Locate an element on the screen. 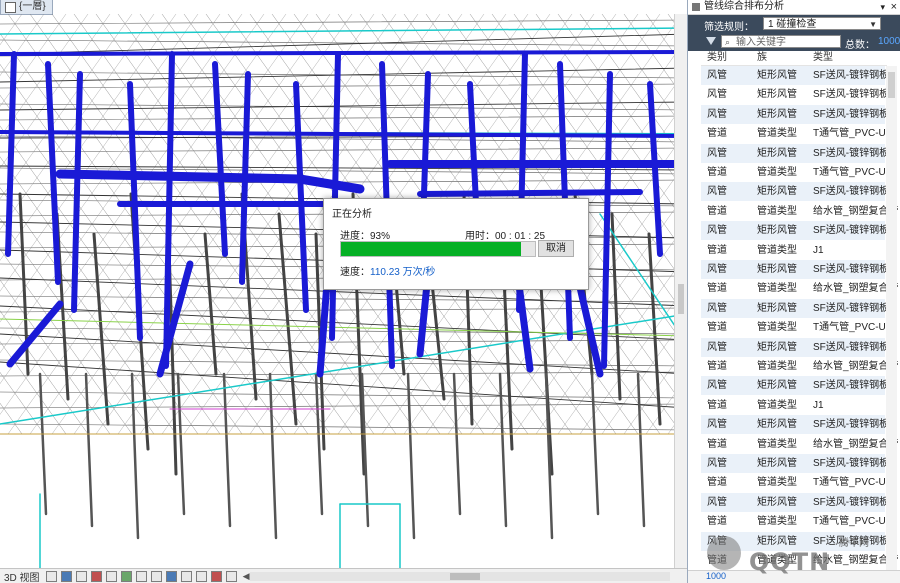 This screenshot has width=900, height=583. crop-view-icon is located at coordinates (141, 576).